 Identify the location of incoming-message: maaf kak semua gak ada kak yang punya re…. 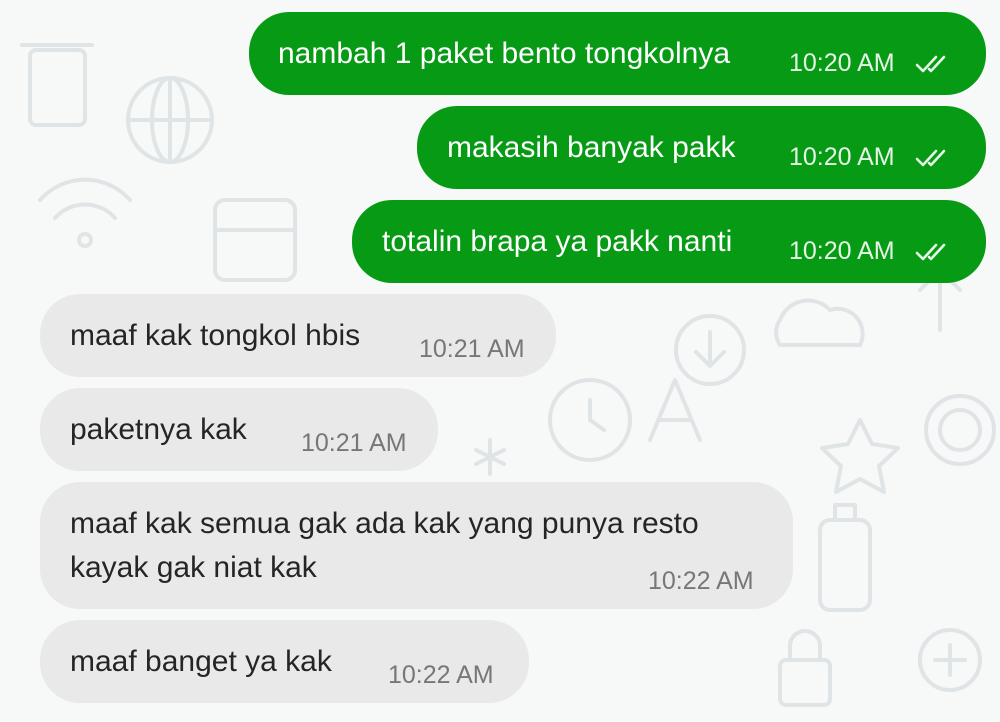
(416, 545).